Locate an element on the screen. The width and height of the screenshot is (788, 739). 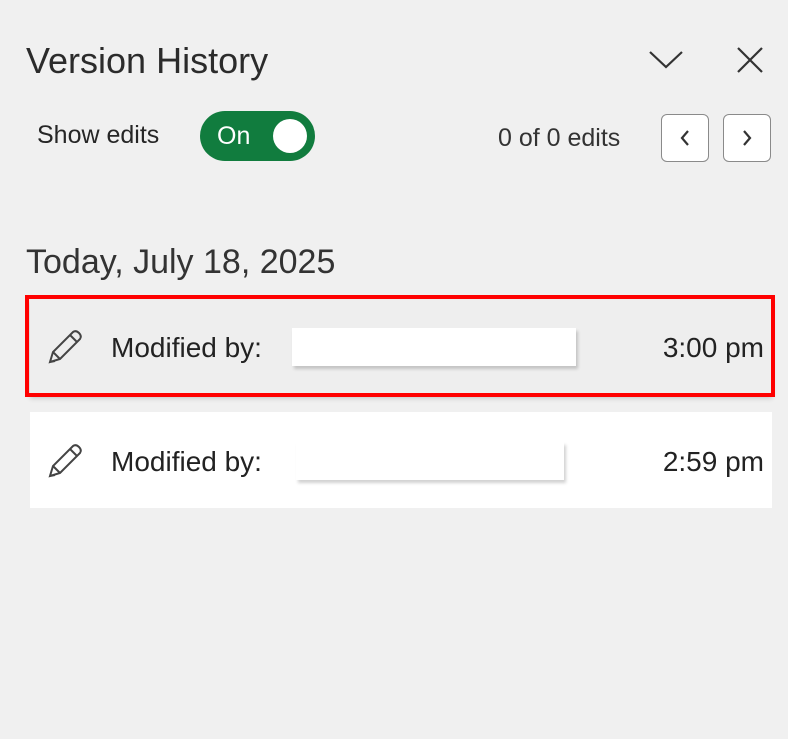
version-entry: Modified by: 2:59 pm is located at coordinates (401, 460).